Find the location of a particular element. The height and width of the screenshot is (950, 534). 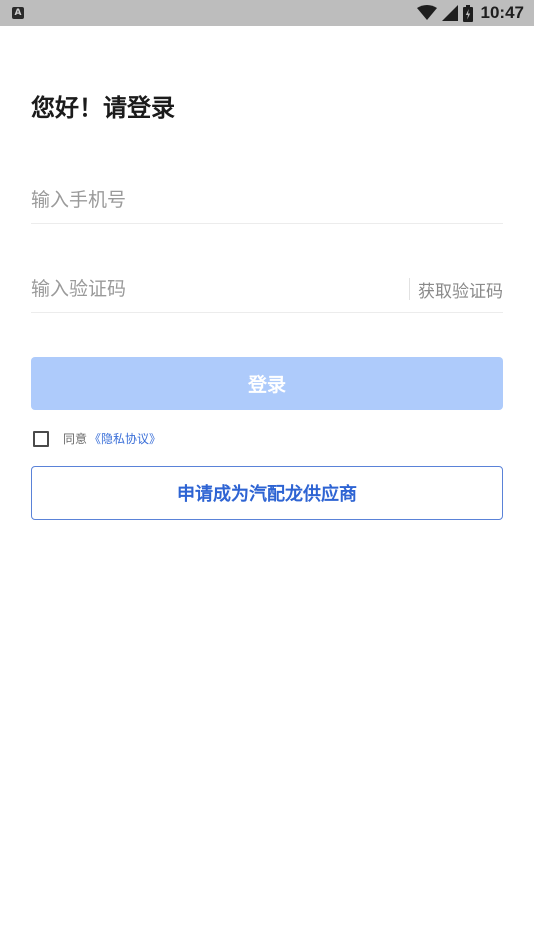

phone-input is located at coordinates (267, 200).